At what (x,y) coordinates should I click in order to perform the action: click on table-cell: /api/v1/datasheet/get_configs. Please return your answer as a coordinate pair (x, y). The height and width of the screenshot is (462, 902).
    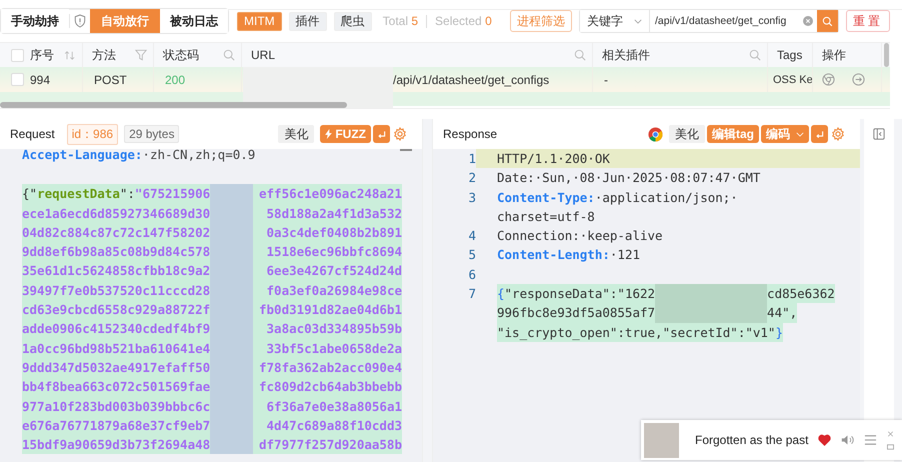
    Looking at the image, I should click on (471, 79).